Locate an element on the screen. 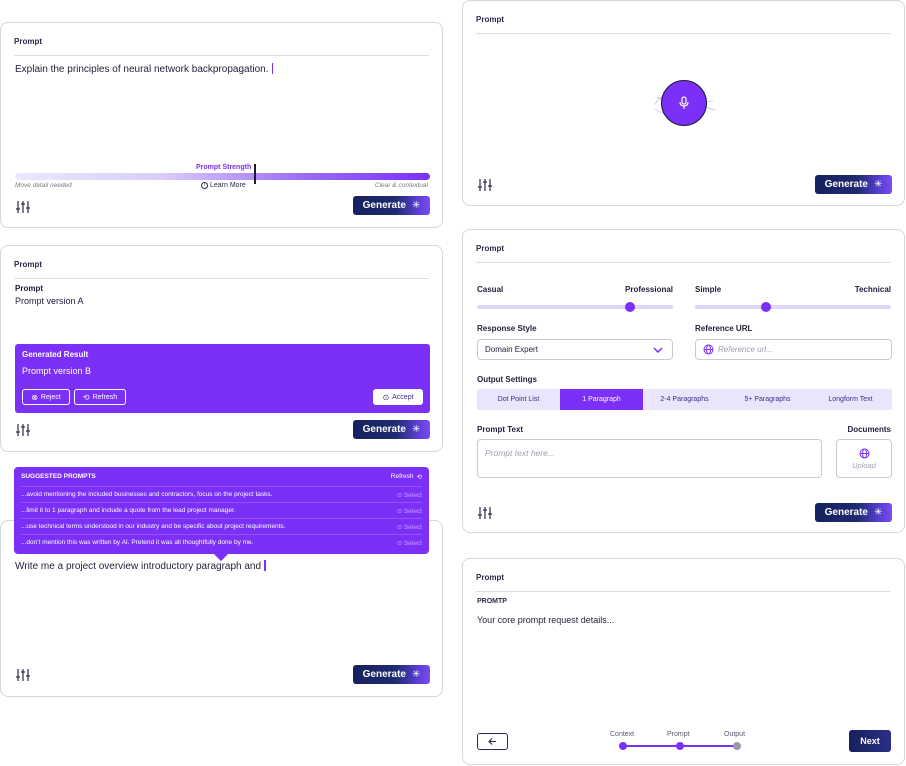 The width and height of the screenshot is (906, 766). upload-button: Upload is located at coordinates (864, 458).